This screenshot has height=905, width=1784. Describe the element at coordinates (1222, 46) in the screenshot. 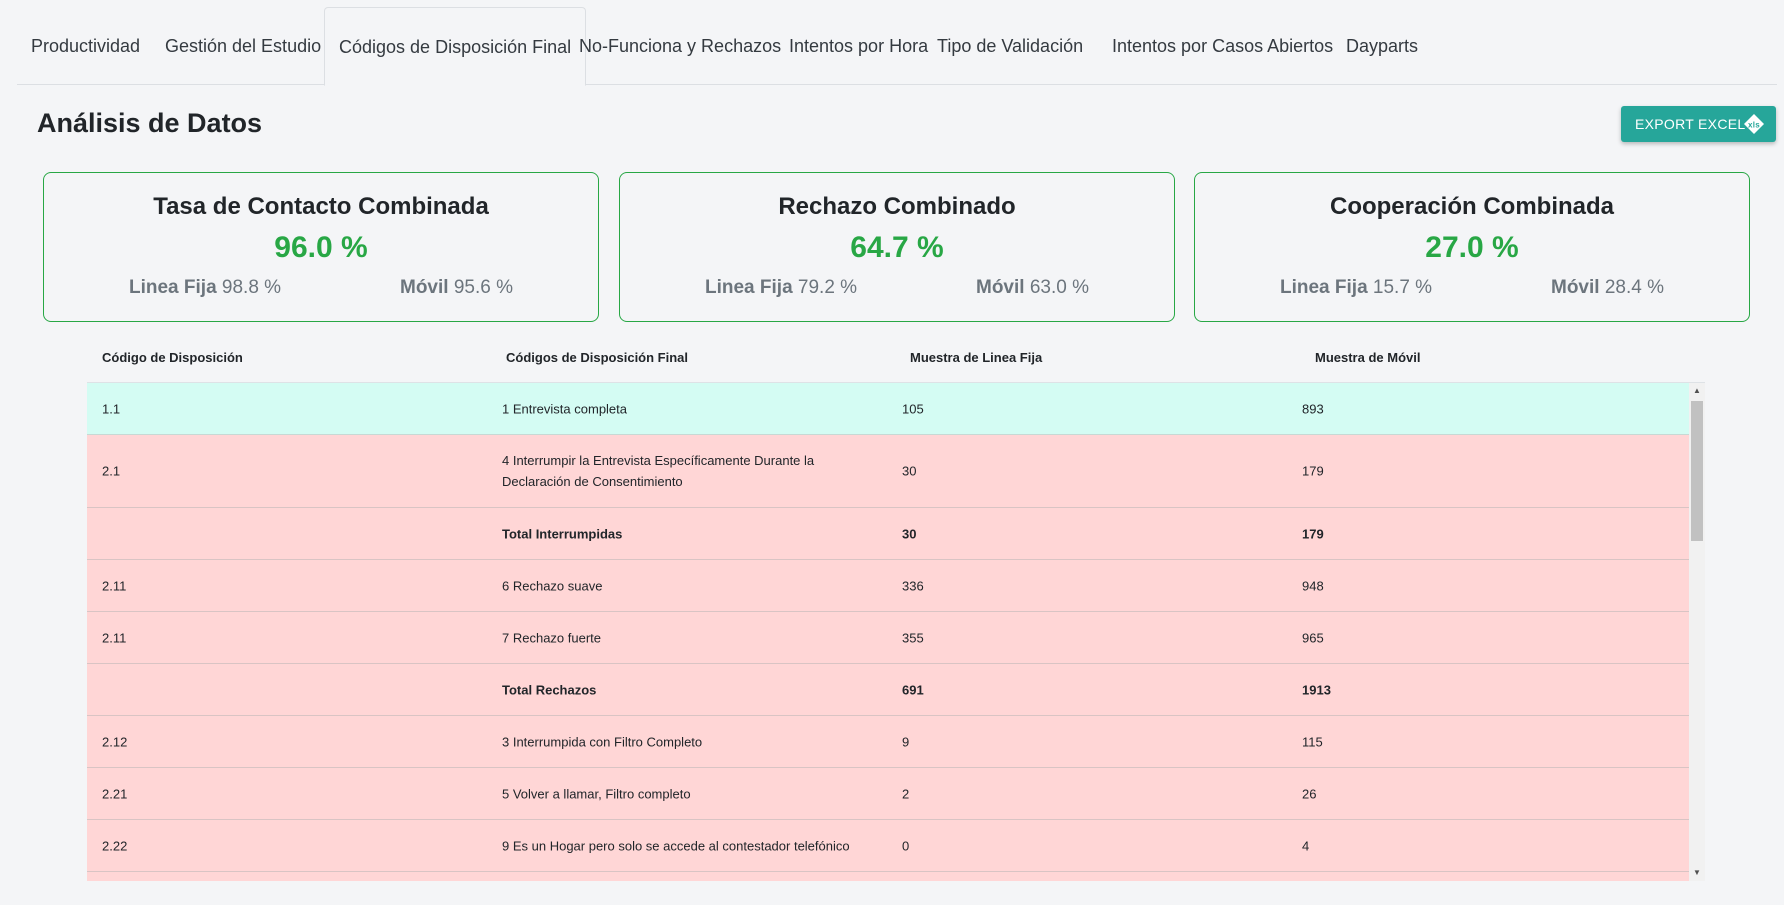

I see `tab-intentos-casos-abiertos: Intentos por Casos Abiertos` at that location.